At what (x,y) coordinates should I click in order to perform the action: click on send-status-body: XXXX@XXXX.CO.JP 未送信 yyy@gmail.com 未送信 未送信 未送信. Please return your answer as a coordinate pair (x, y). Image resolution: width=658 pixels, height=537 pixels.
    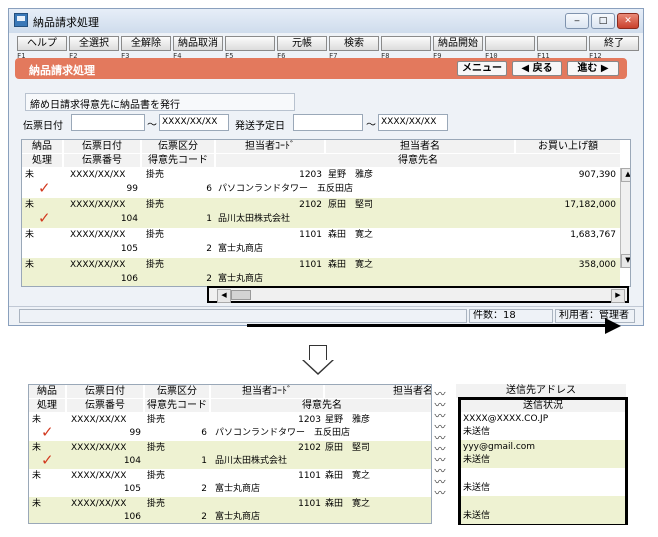
    Looking at the image, I should click on (543, 468).